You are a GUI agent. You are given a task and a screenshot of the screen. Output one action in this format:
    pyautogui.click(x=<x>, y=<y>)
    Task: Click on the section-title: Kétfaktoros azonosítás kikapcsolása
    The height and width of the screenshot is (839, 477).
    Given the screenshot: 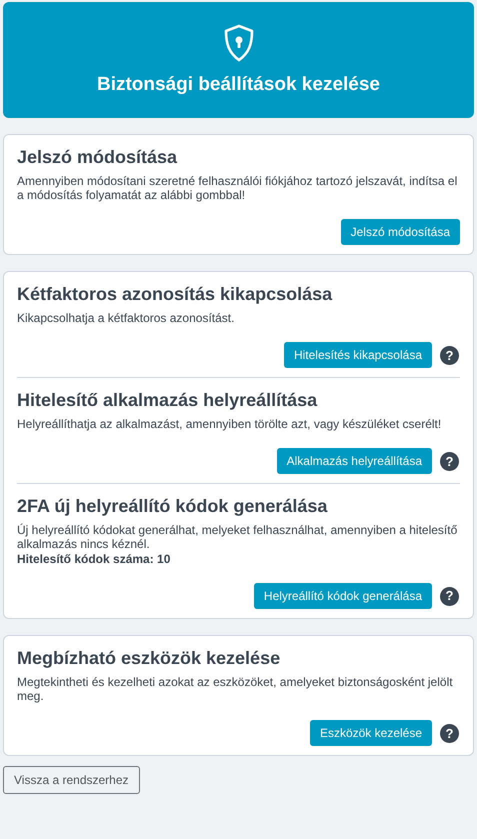 What is the action you would take?
    pyautogui.click(x=175, y=295)
    